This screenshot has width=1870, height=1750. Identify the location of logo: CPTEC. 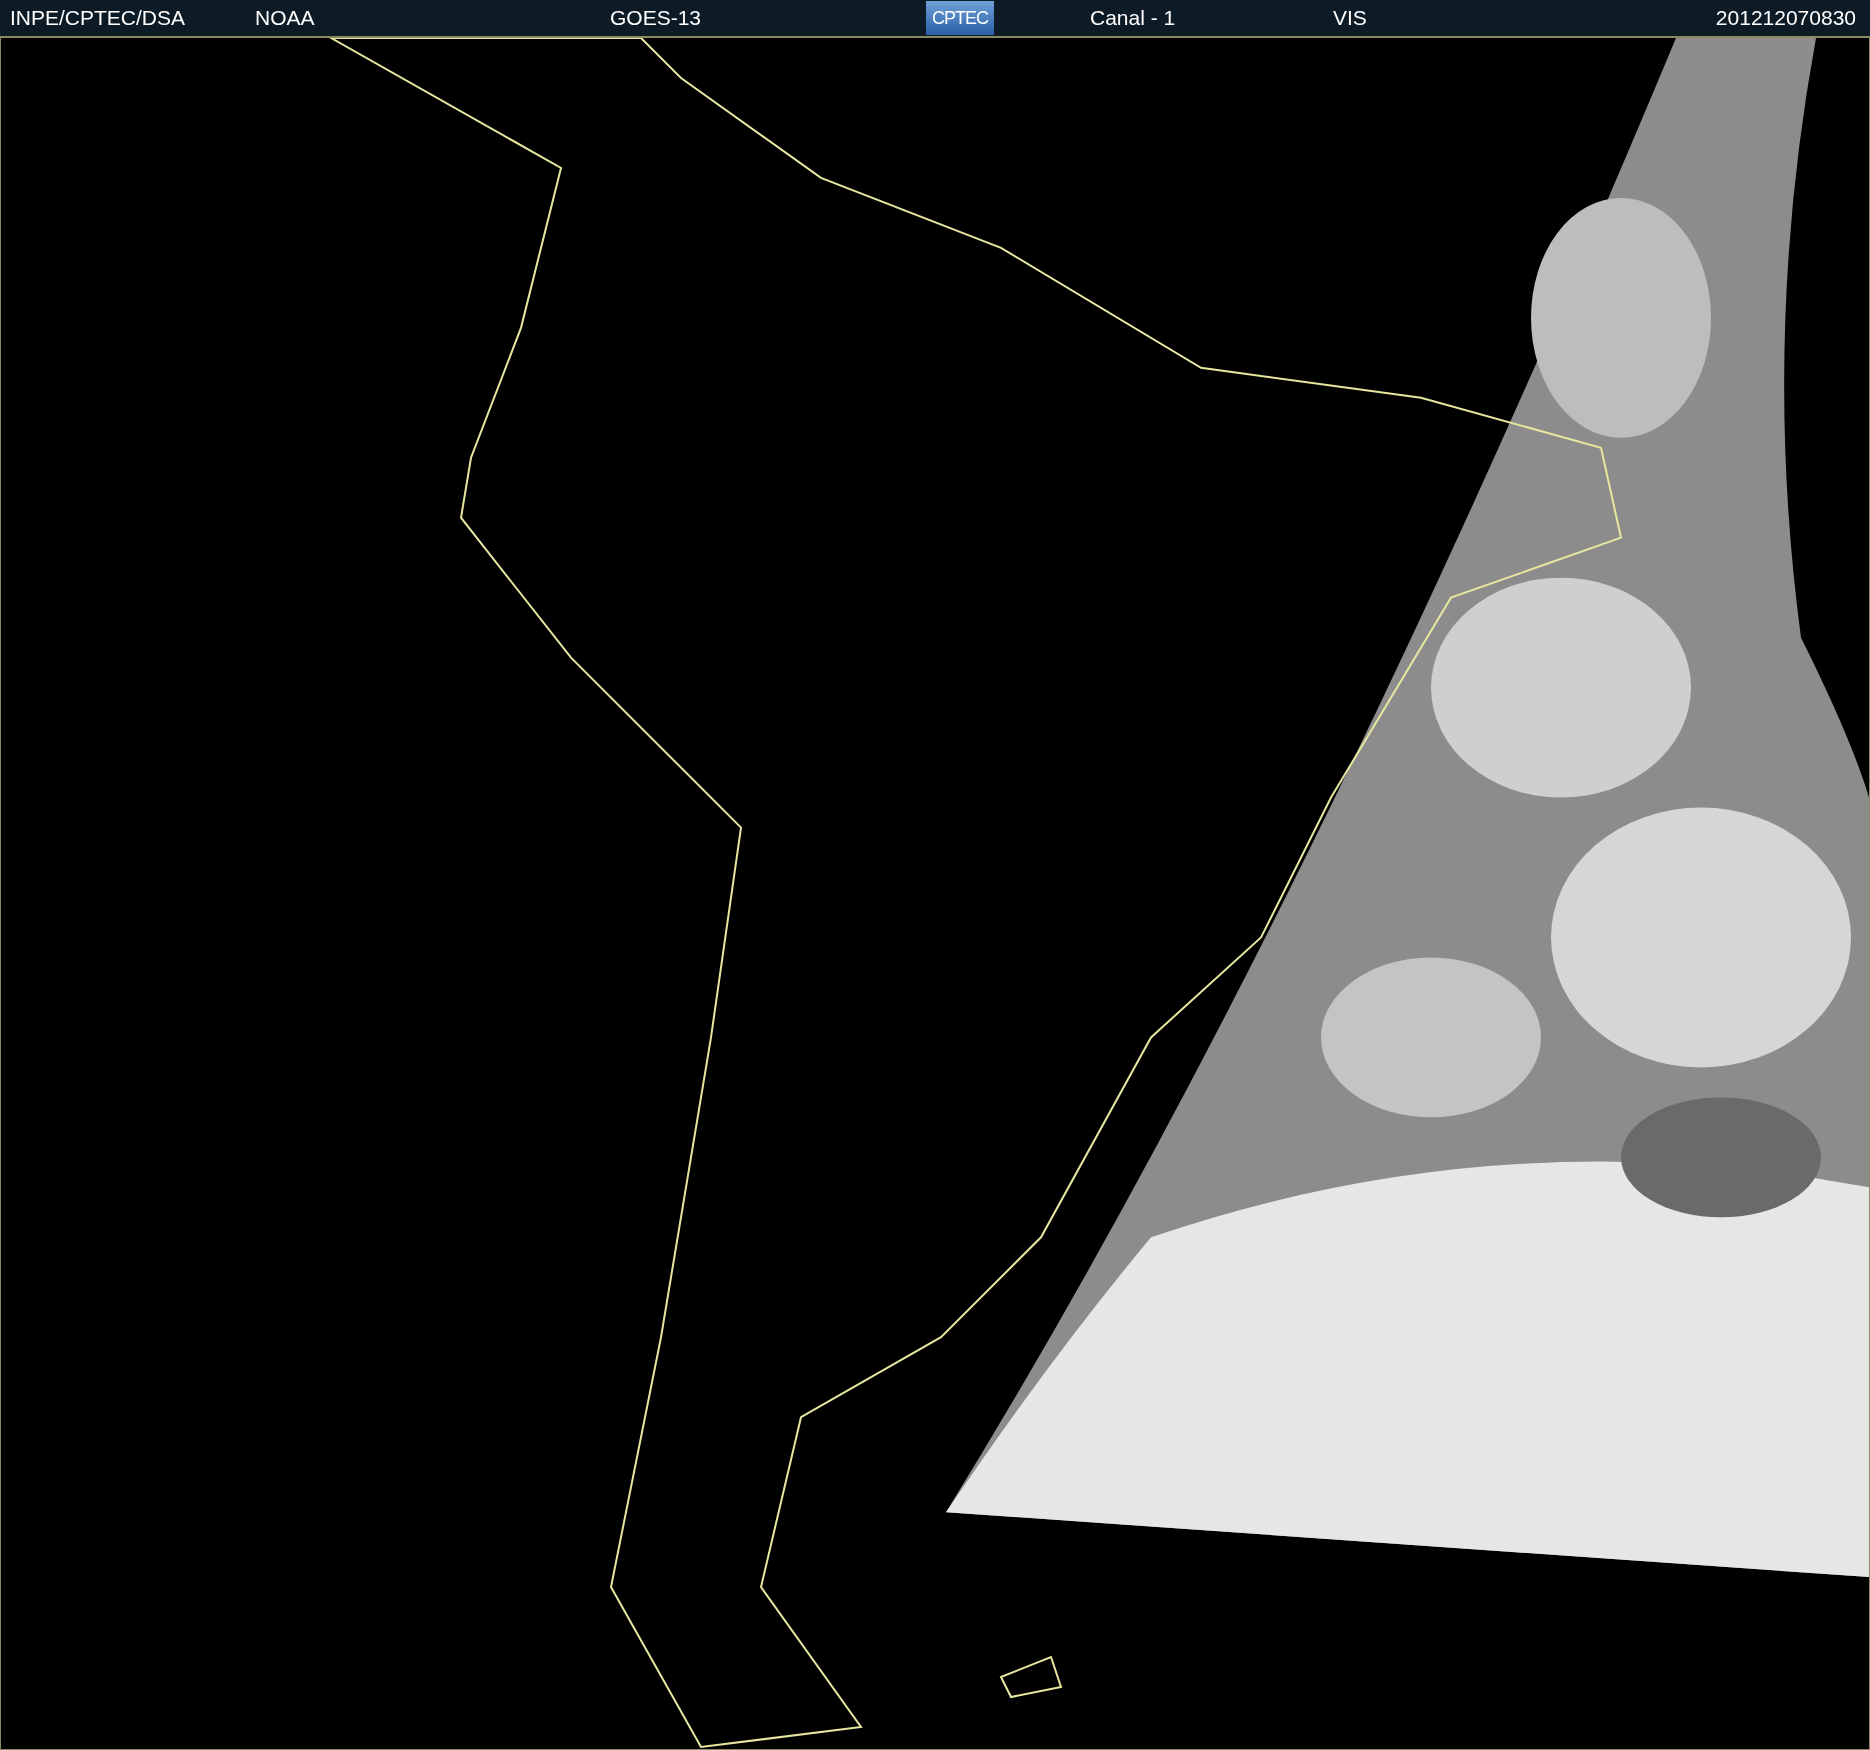
(960, 18).